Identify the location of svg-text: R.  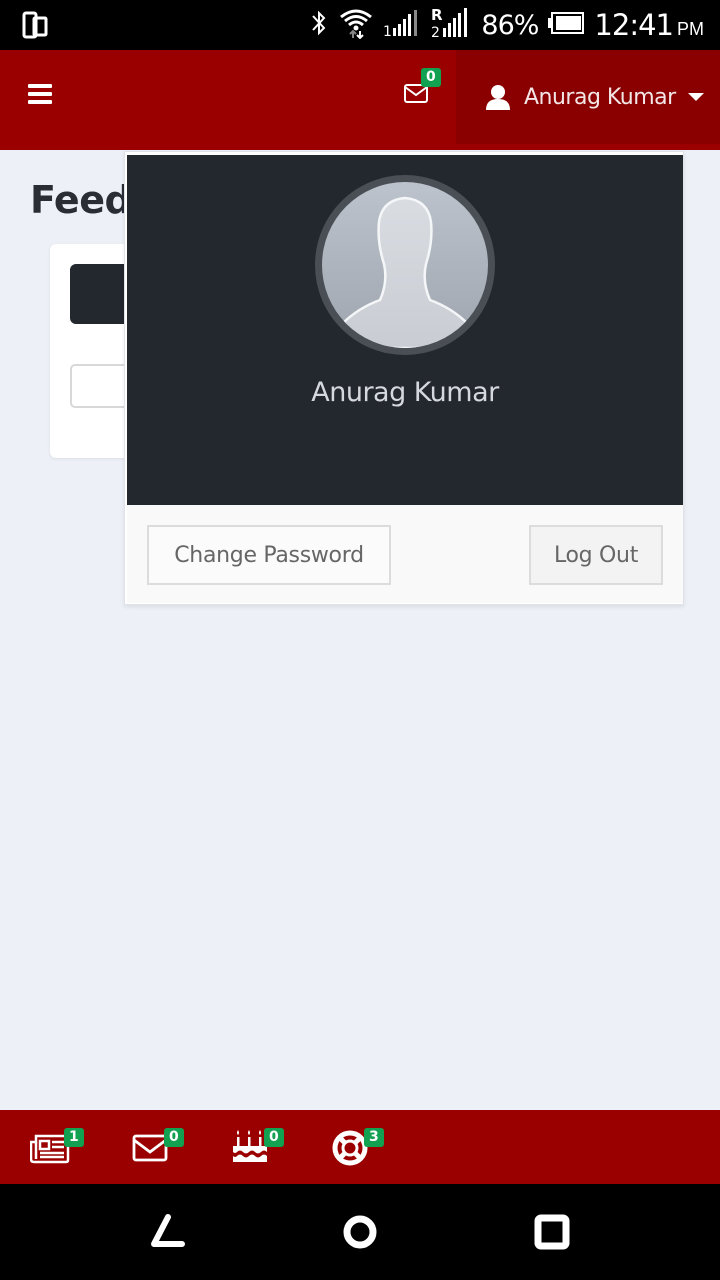
(437, 15).